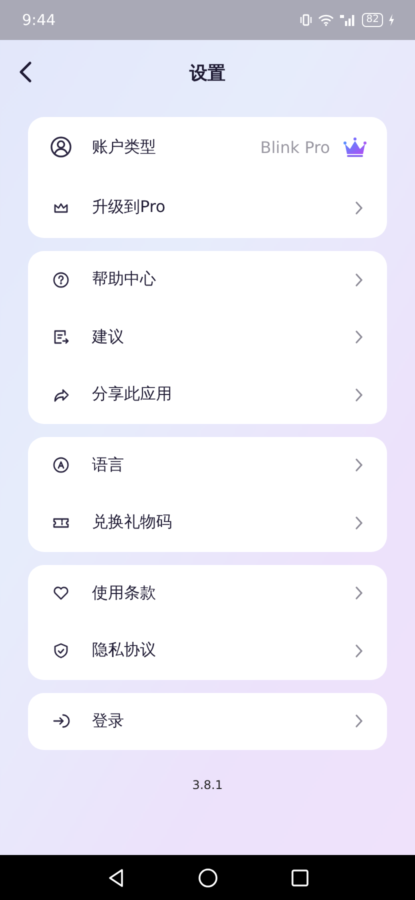 This screenshot has height=900, width=415. What do you see at coordinates (115, 878) in the screenshot?
I see `back-nav-icon` at bounding box center [115, 878].